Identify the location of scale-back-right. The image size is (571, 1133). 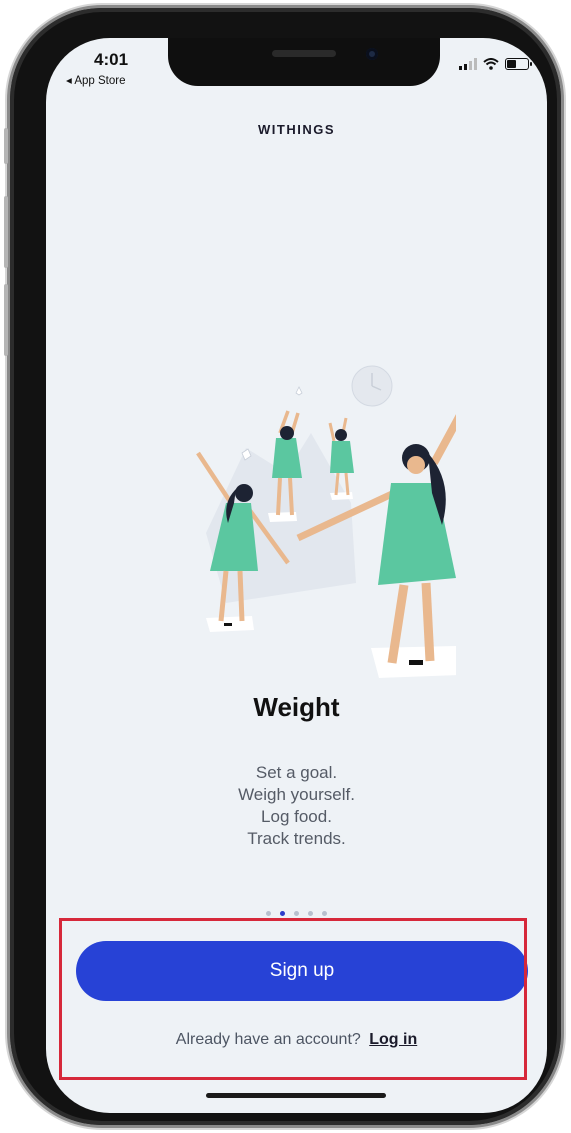
(341, 496).